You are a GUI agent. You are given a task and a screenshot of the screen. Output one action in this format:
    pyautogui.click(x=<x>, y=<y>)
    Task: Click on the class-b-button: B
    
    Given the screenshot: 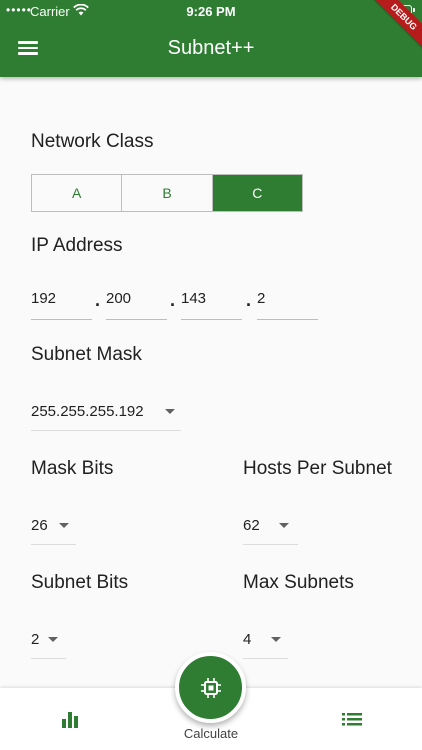 What is the action you would take?
    pyautogui.click(x=166, y=193)
    